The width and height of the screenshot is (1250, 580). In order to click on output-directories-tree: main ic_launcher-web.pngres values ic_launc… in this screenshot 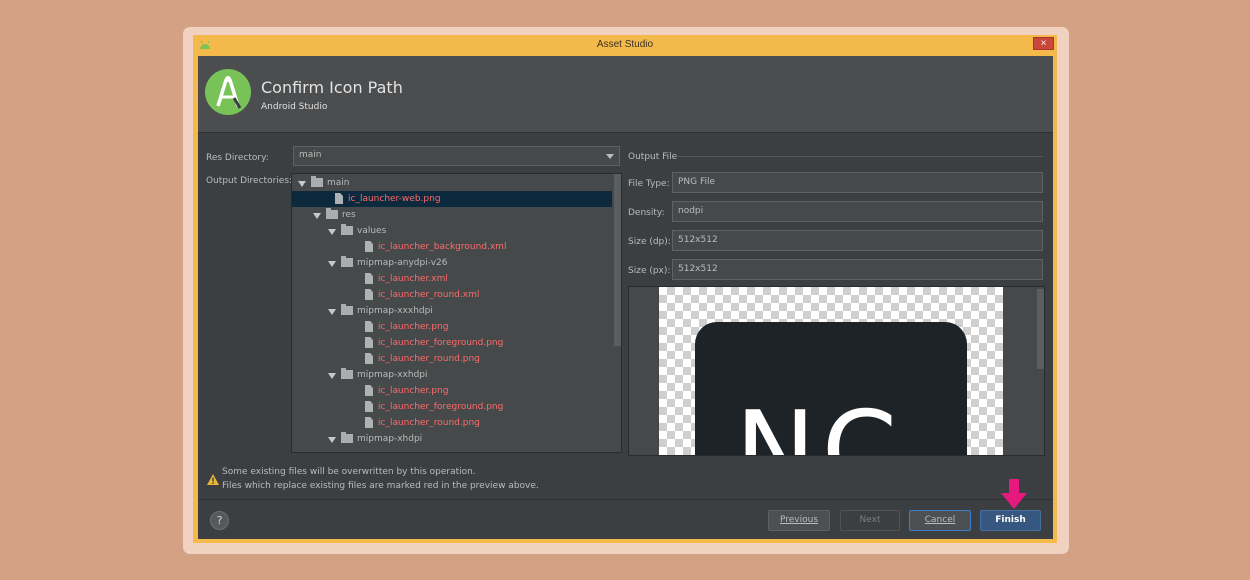, I will do `click(456, 313)`.